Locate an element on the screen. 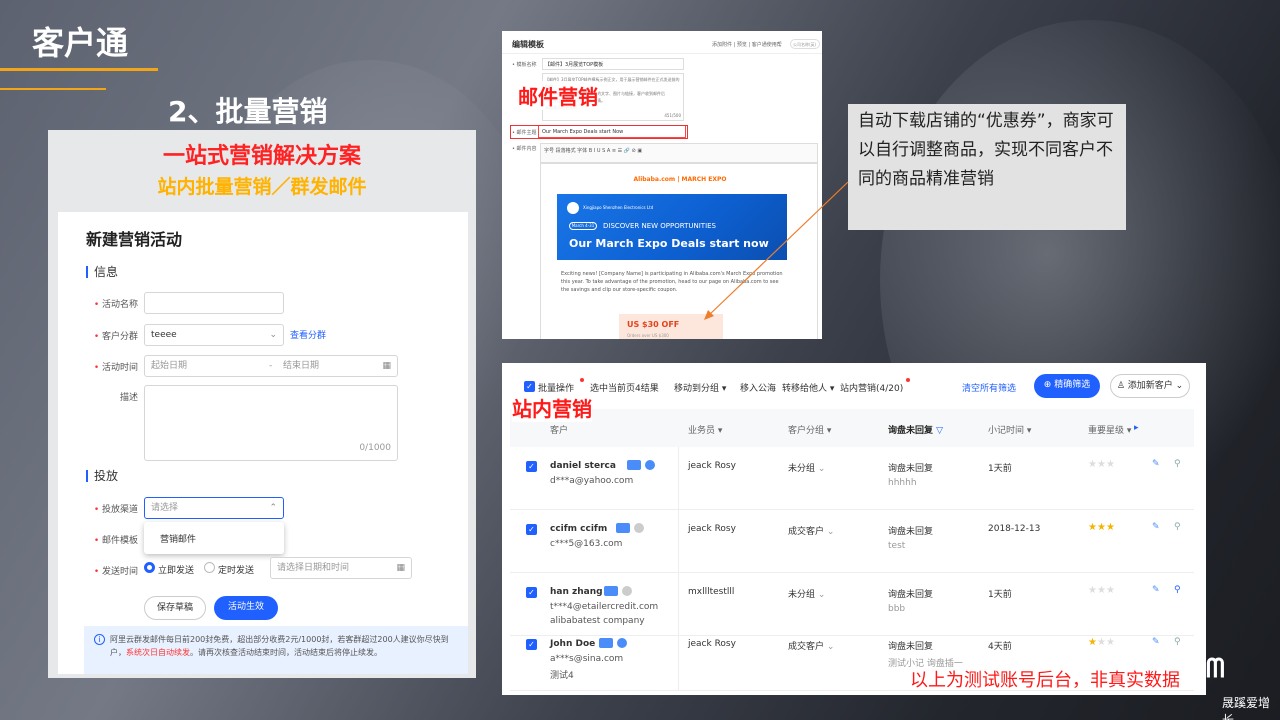 This screenshot has height=720, width=1280. subject-highlight-box is located at coordinates (599, 132).